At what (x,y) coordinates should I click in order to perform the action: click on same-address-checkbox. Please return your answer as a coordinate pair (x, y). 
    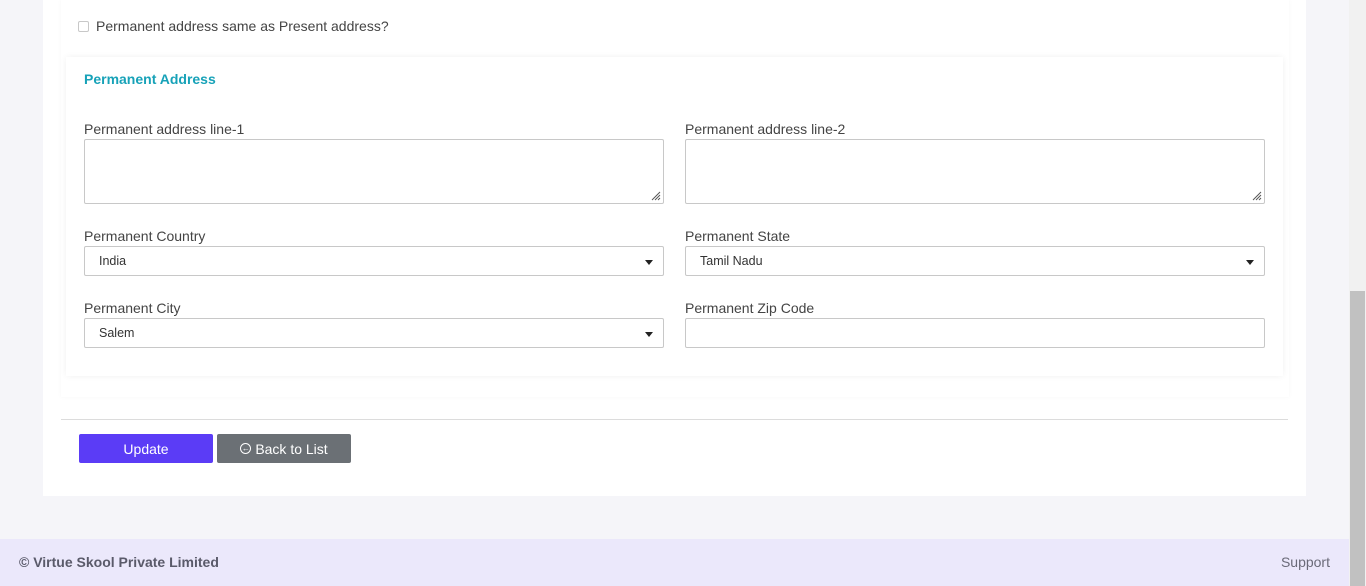
    Looking at the image, I should click on (83, 26).